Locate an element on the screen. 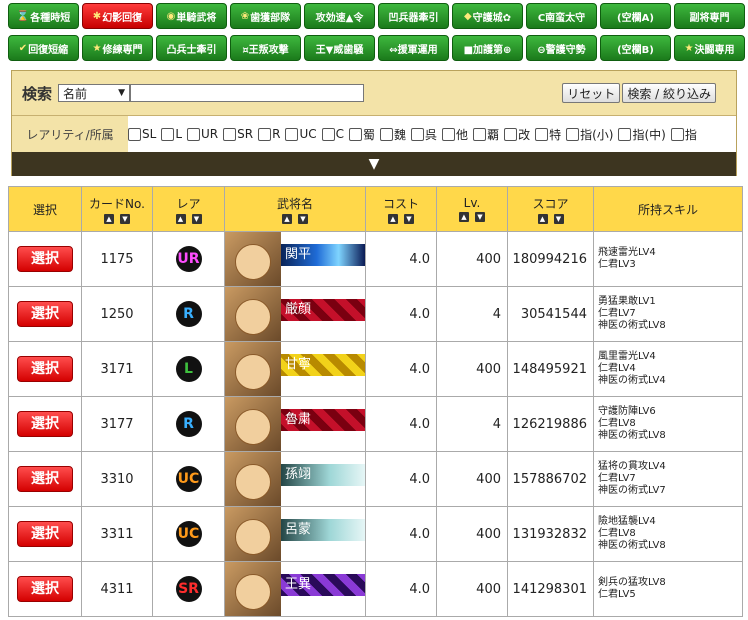 This screenshot has height=620, width=748. expand-toggle: ▼ is located at coordinates (374, 164).